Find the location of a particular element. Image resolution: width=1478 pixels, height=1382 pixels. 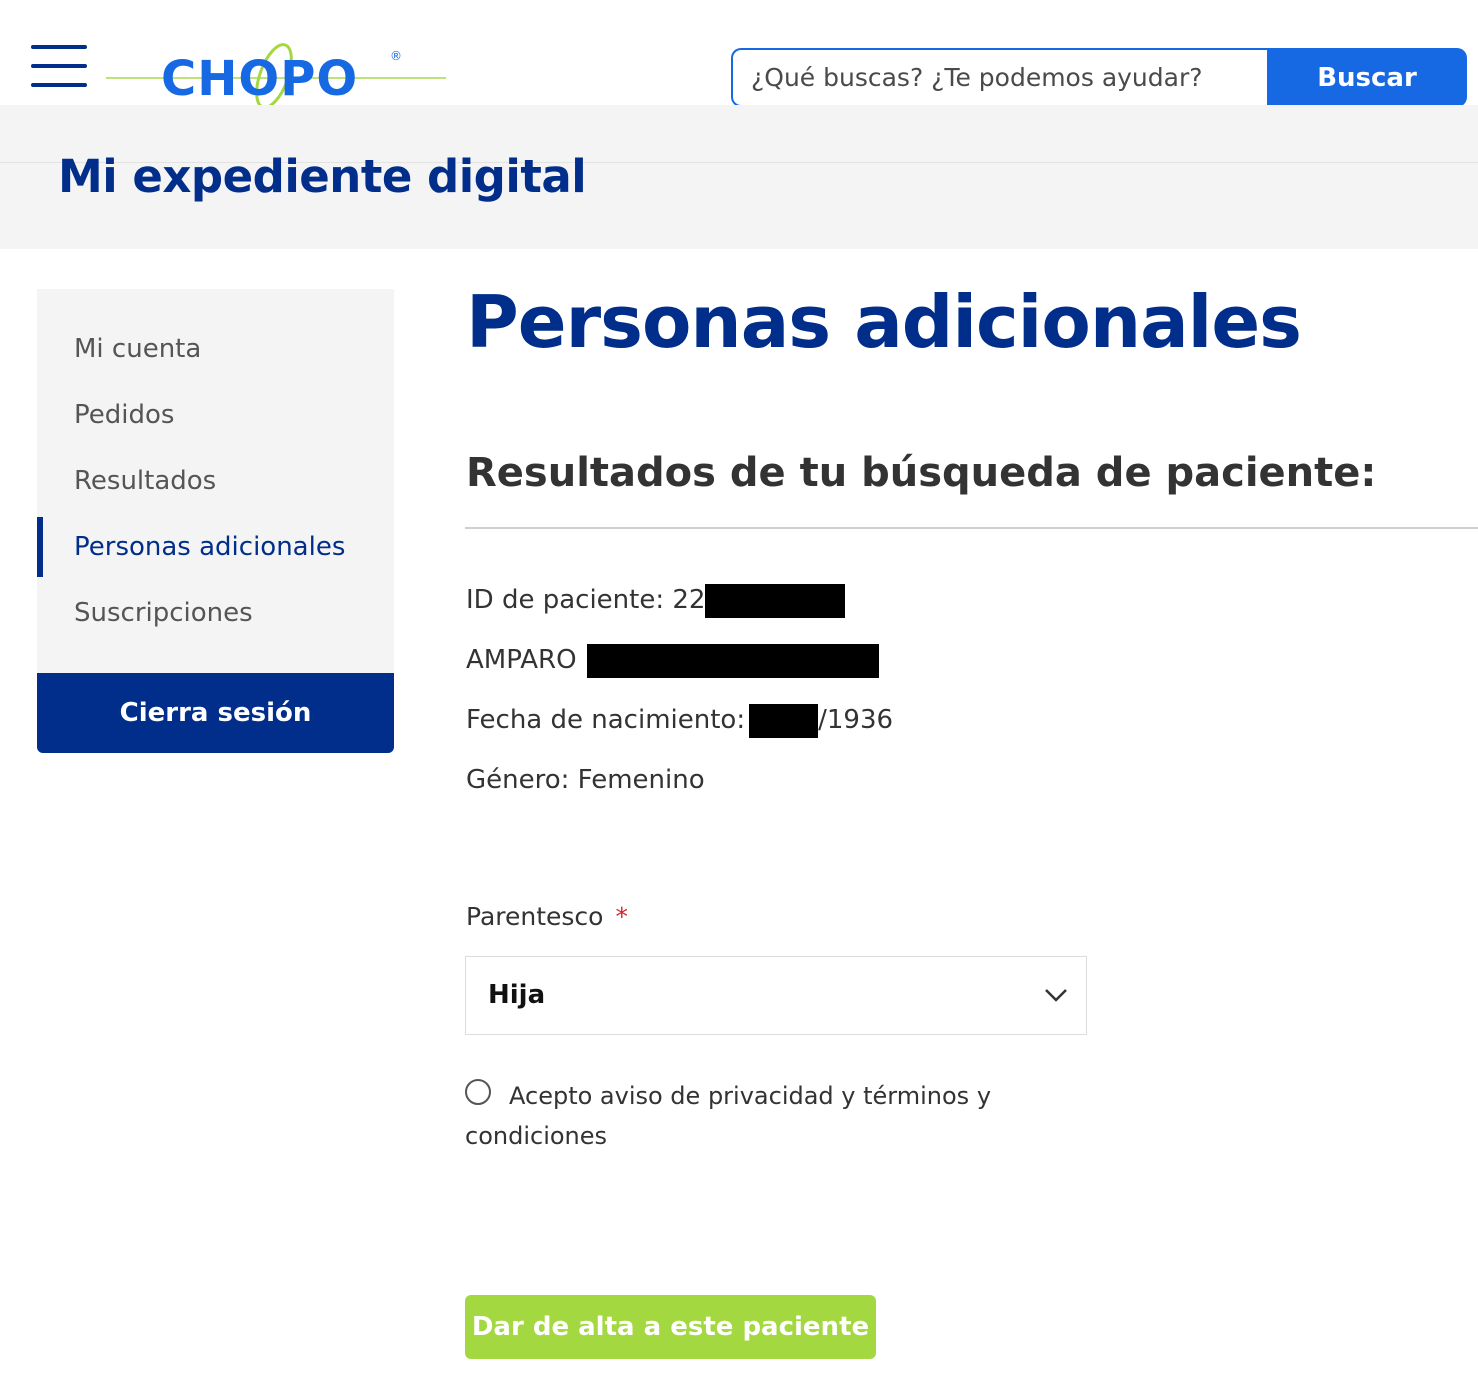

sidebar-item-personas-adicionales: Personas adicionales is located at coordinates (215, 547).